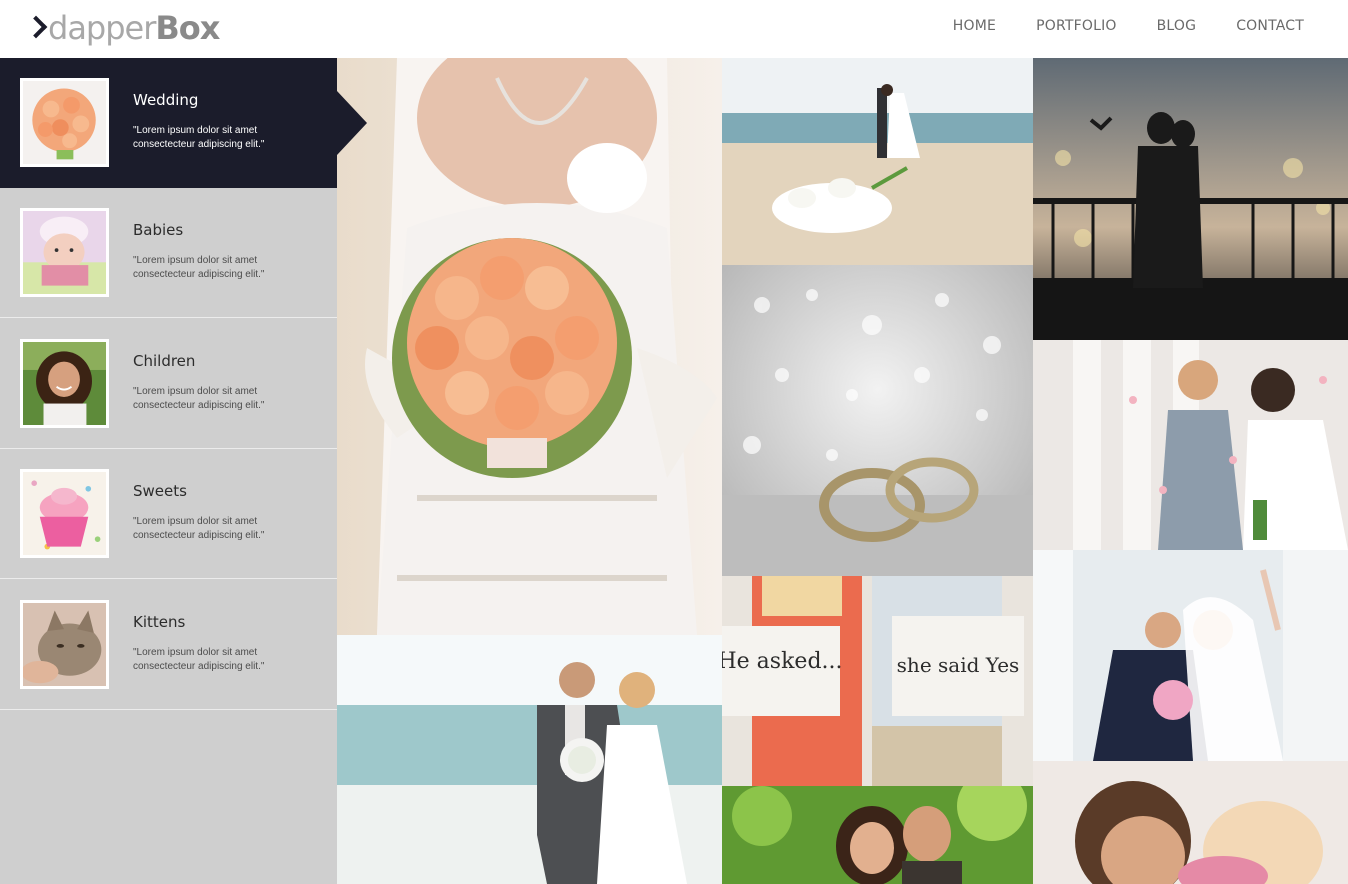 The width and height of the screenshot is (1348, 884). Describe the element at coordinates (529, 759) in the screenshot. I see `gallery-photo-beach-couple` at that location.